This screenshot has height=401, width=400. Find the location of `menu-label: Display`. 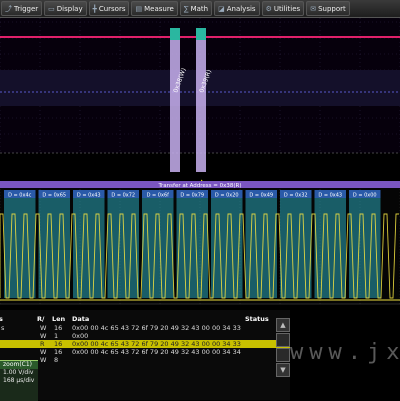

menu-label: Display is located at coordinates (69, 8).